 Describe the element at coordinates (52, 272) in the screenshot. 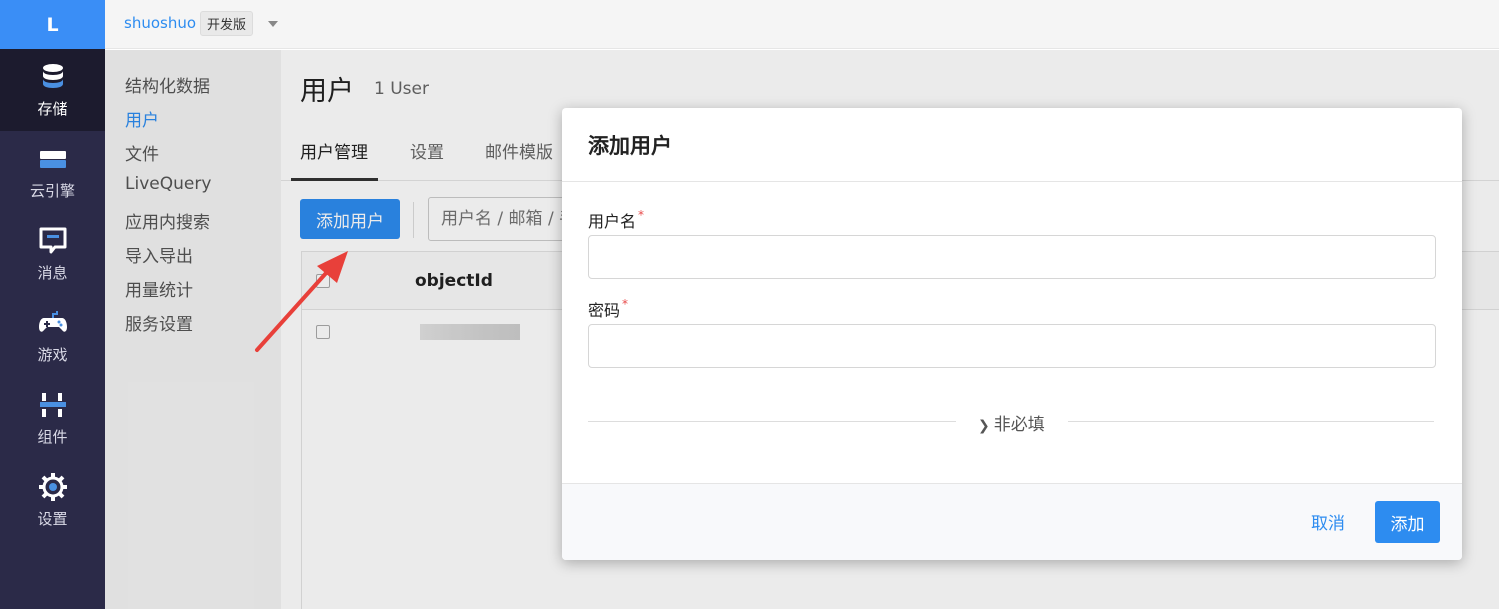

I see `rail-label: 消息` at that location.